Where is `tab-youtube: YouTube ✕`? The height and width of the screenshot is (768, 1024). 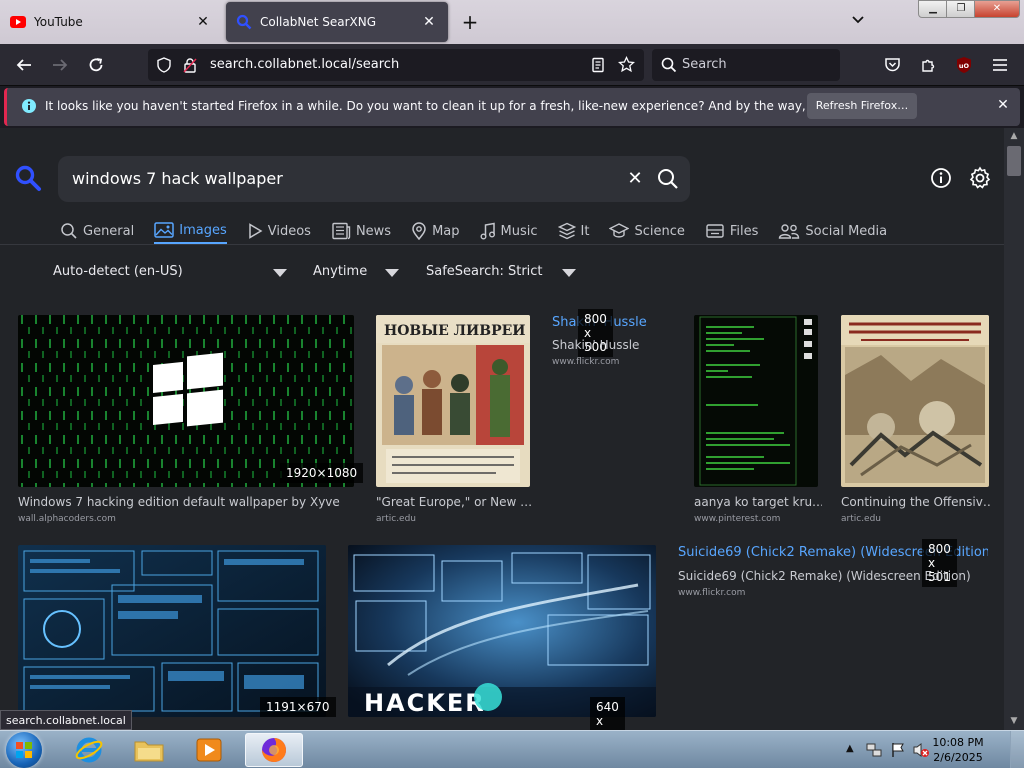
tab-youtube: YouTube ✕ is located at coordinates (111, 22).